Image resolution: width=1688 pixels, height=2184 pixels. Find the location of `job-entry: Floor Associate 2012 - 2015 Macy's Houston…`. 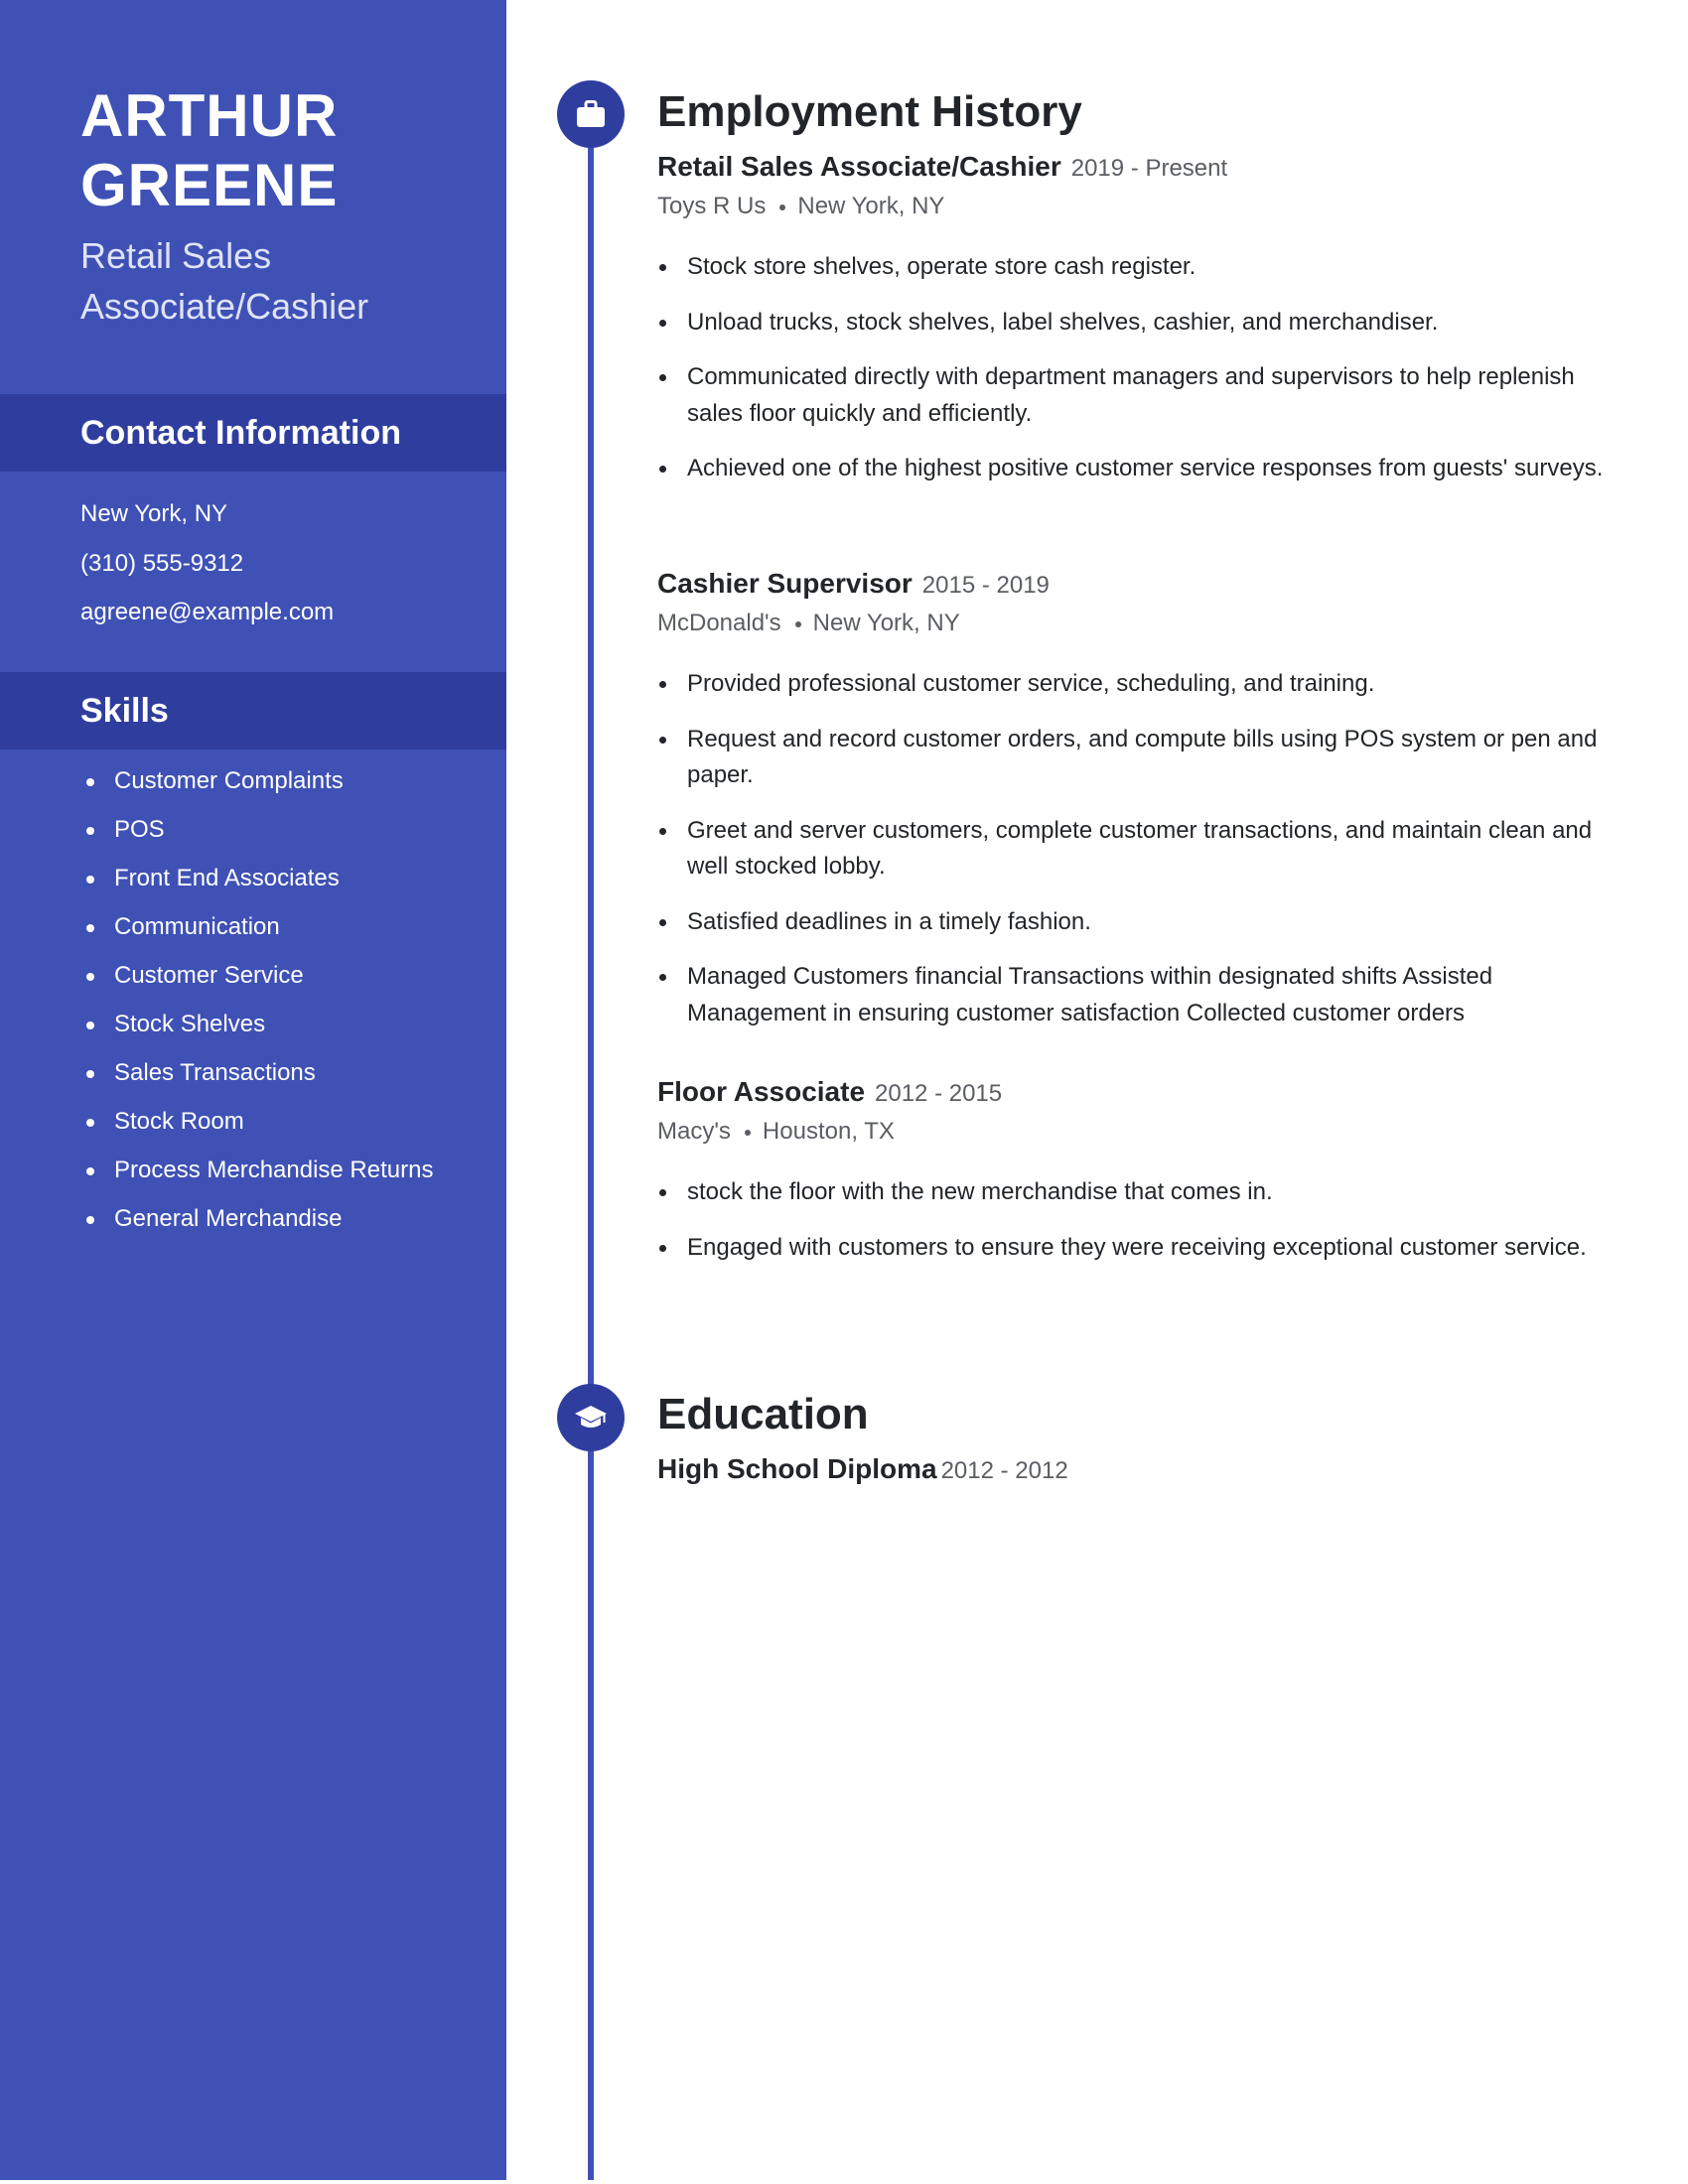

job-entry: Floor Associate 2012 - 2015 Macy's Houston… is located at coordinates (1134, 1179).